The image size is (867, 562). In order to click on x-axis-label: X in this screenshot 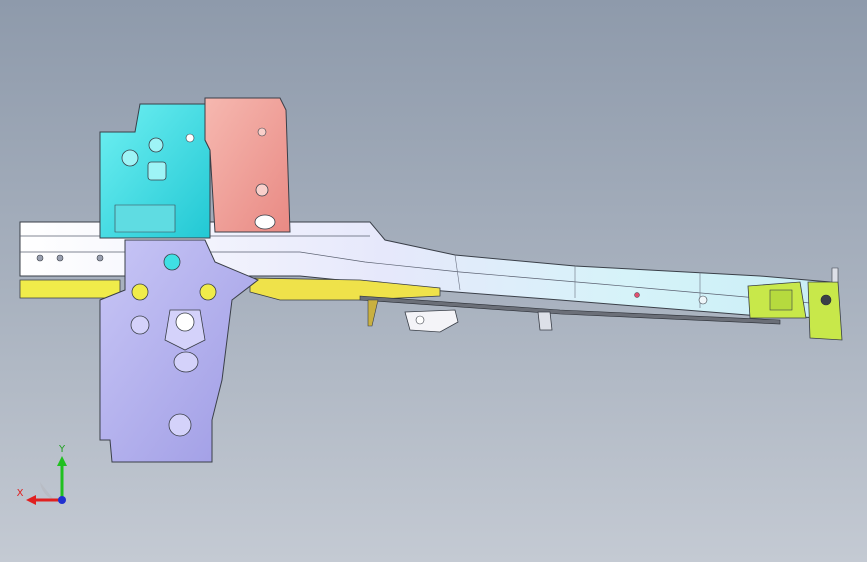, I will do `click(20, 493)`.